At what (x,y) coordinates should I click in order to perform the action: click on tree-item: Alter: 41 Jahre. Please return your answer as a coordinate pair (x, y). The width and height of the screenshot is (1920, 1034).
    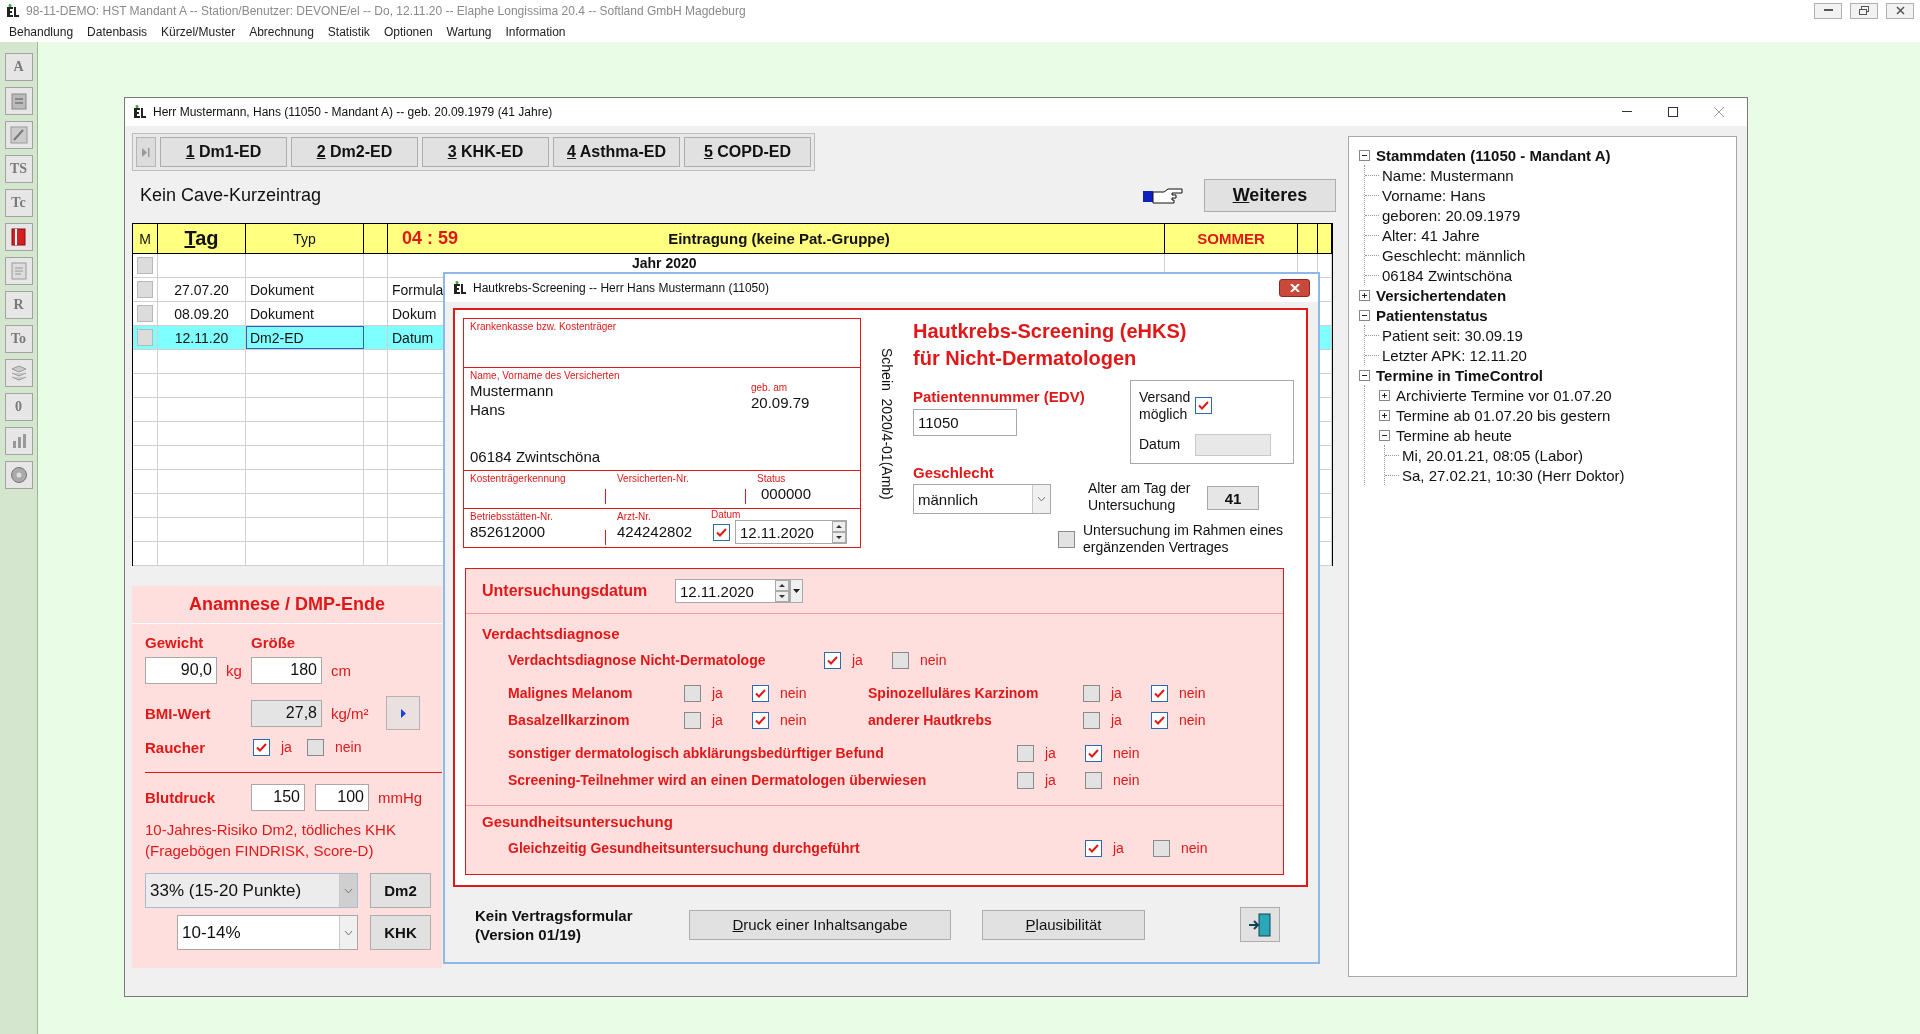
    Looking at the image, I should click on (1431, 235).